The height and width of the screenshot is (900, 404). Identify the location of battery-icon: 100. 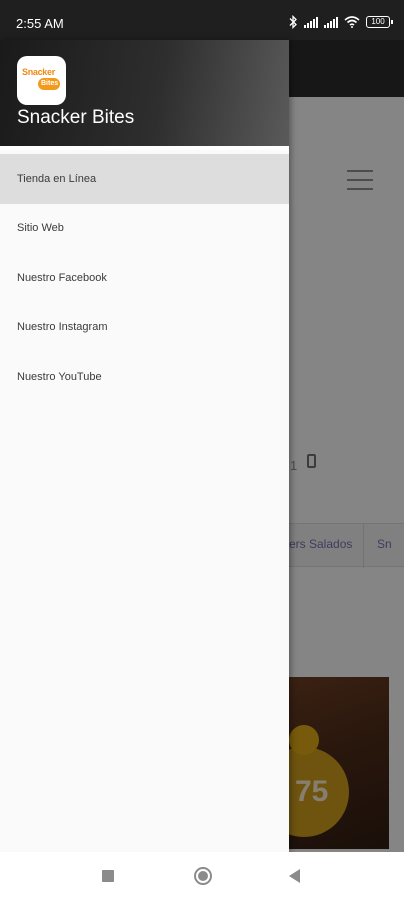
(379, 22).